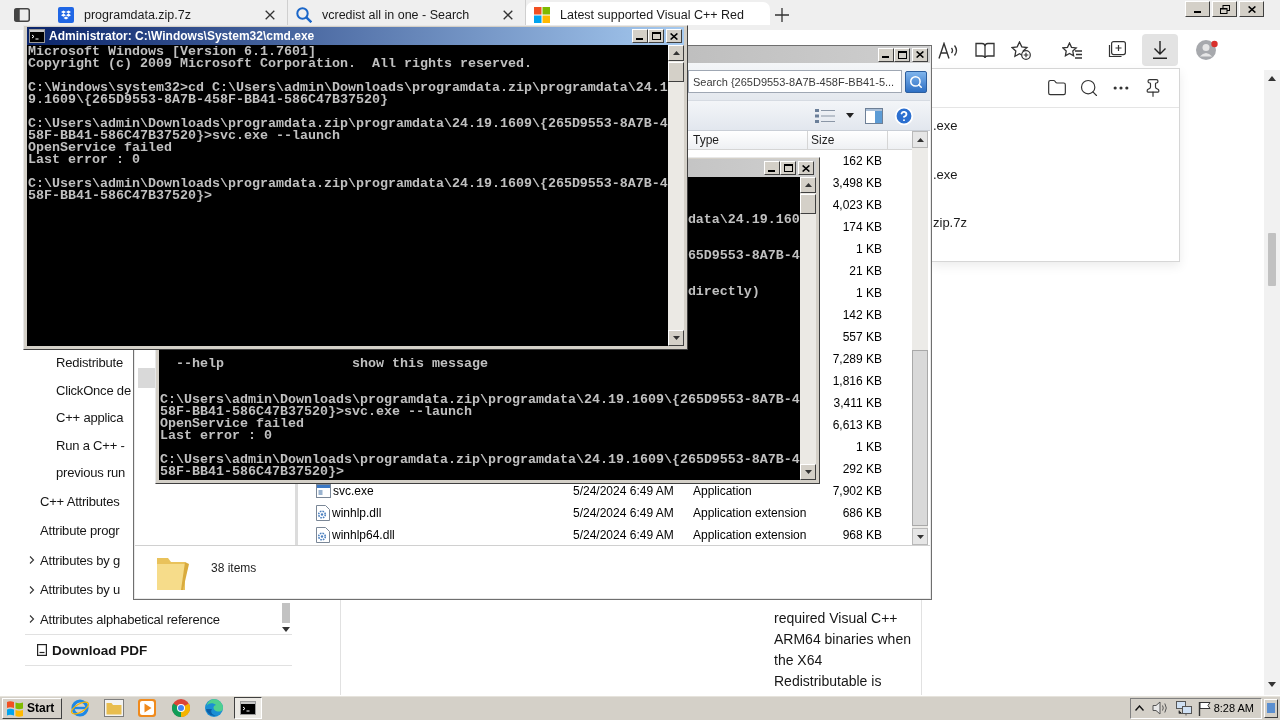  I want to click on plus-icon, so click(782, 15).